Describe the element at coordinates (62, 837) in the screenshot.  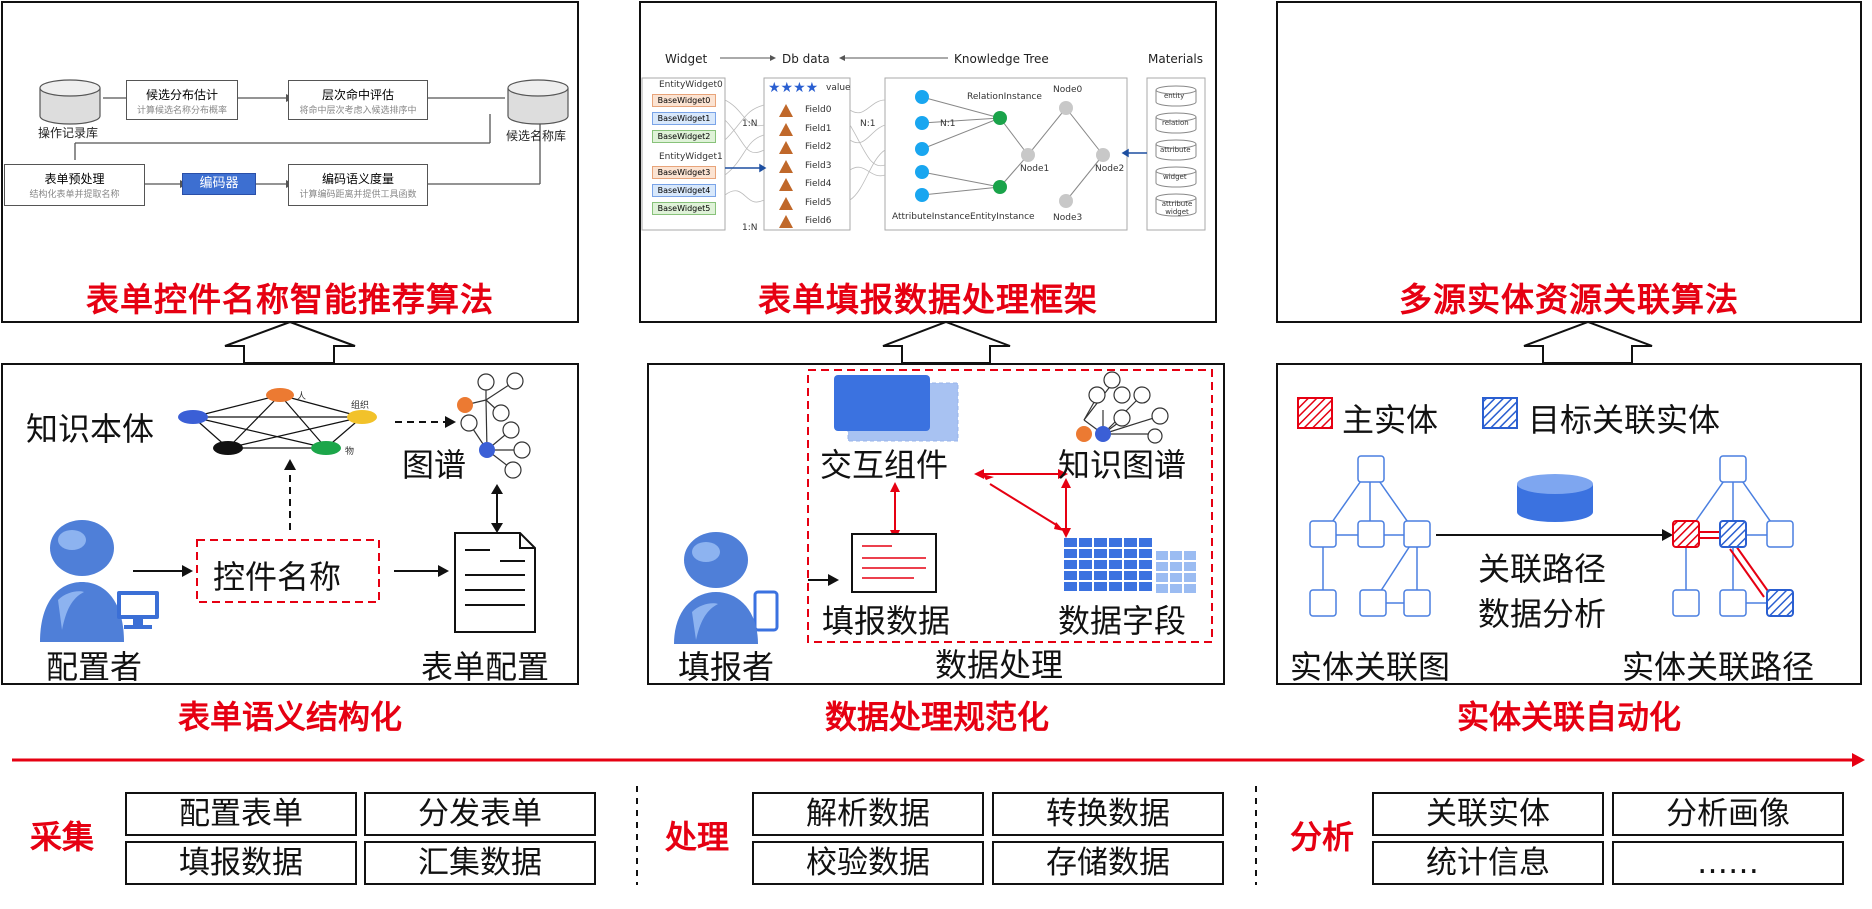
I see `stage-collect: 采集` at that location.